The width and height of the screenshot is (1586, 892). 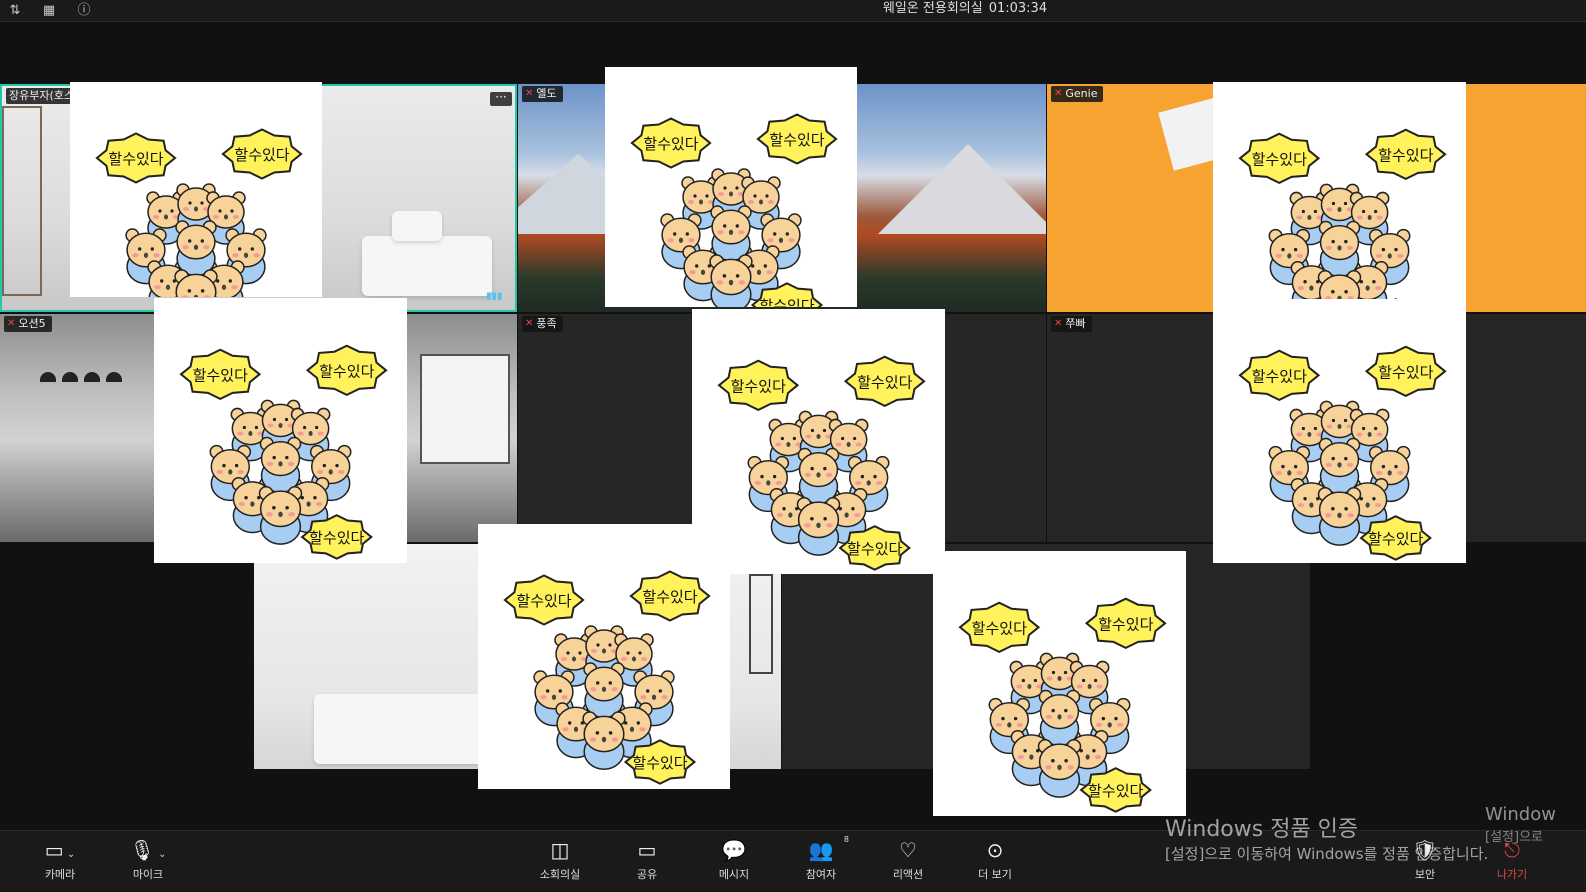 What do you see at coordinates (60, 863) in the screenshot?
I see `camera-button: ▭ ⌄ 카메라` at bounding box center [60, 863].